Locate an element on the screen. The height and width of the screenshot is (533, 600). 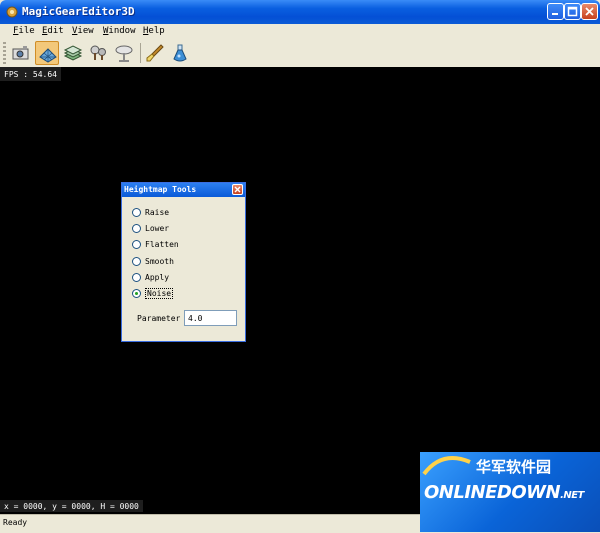
brush-tool-button is located at coordinates (155, 53).